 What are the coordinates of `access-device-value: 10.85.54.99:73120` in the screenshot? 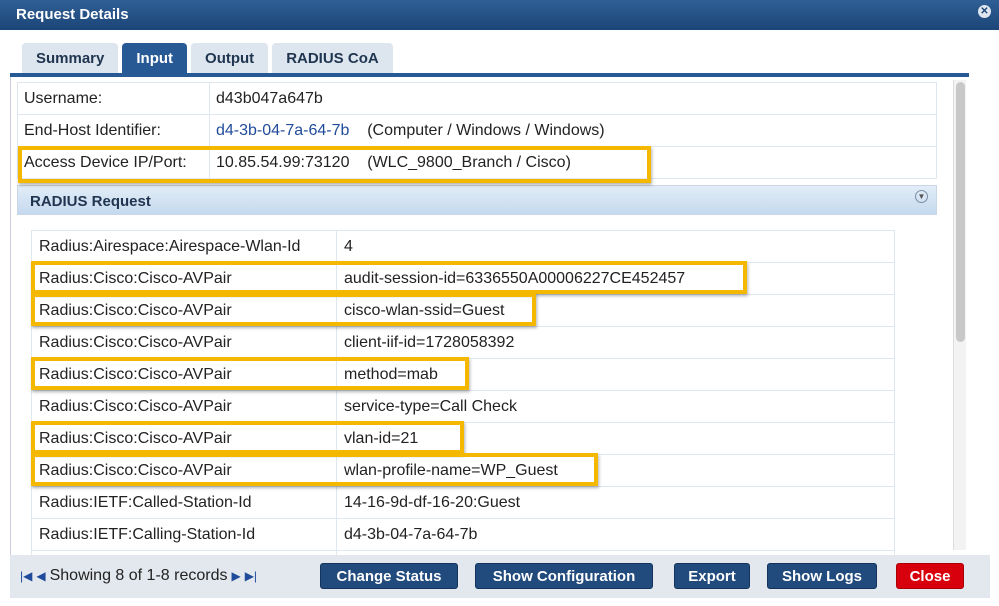 It's located at (283, 162).